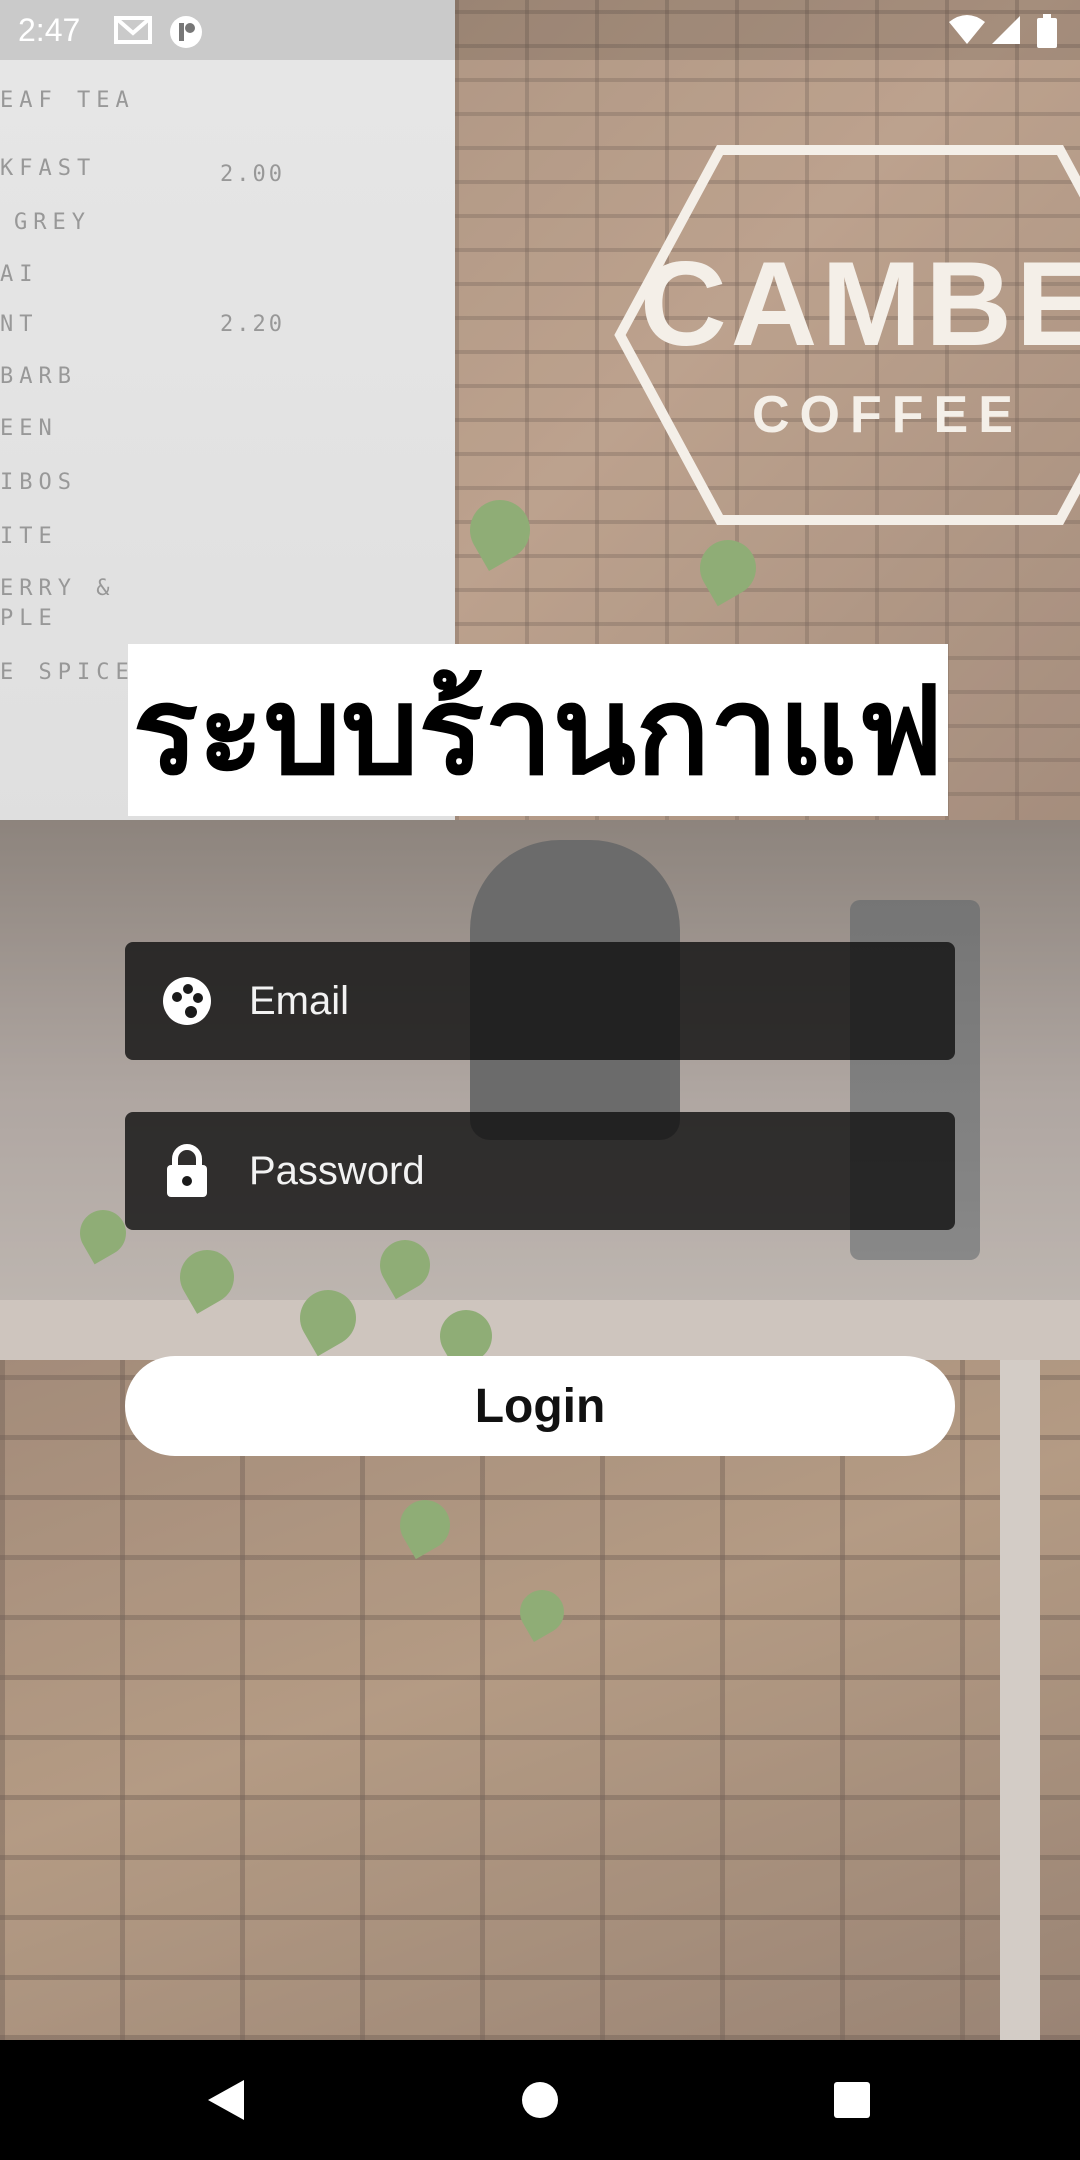 This screenshot has width=1080, height=2160. I want to click on status-bar: 2:47, so click(540, 30).